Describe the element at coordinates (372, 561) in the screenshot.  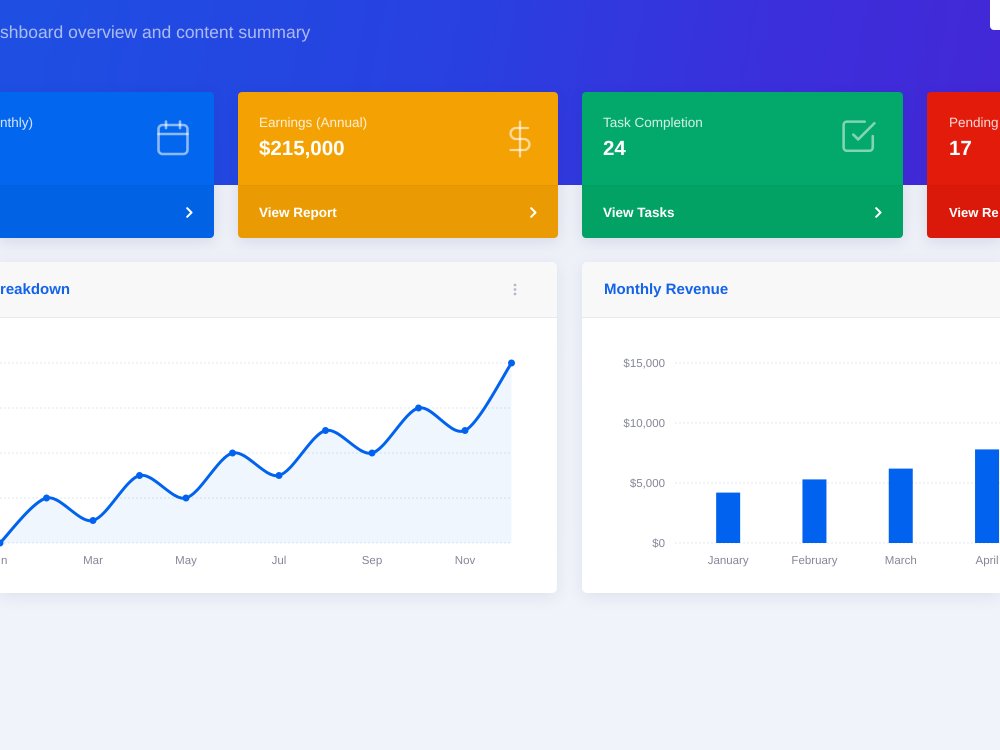
I see `axis-label: Sep` at that location.